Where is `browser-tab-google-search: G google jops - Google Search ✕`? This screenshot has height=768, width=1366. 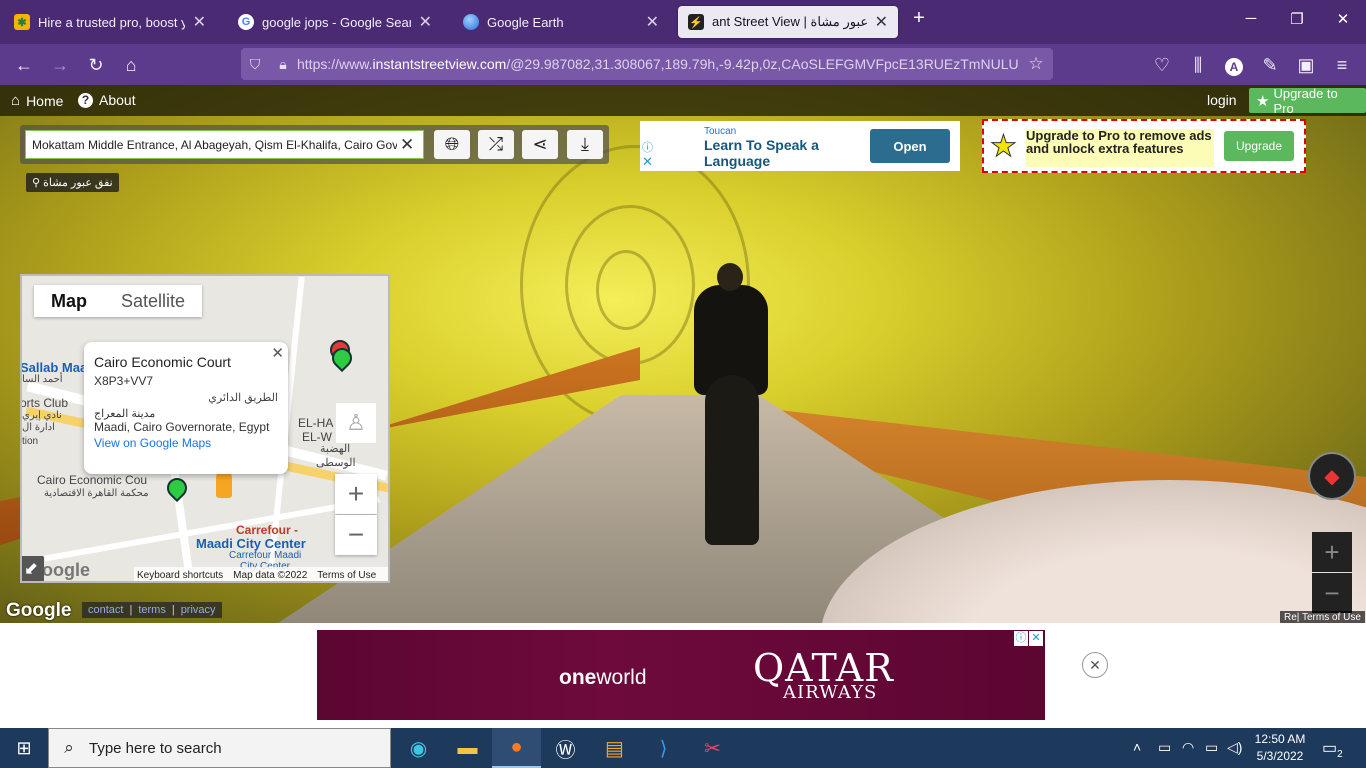
browser-tab-google-search: G google jops - Google Search ✕ is located at coordinates (335, 22).